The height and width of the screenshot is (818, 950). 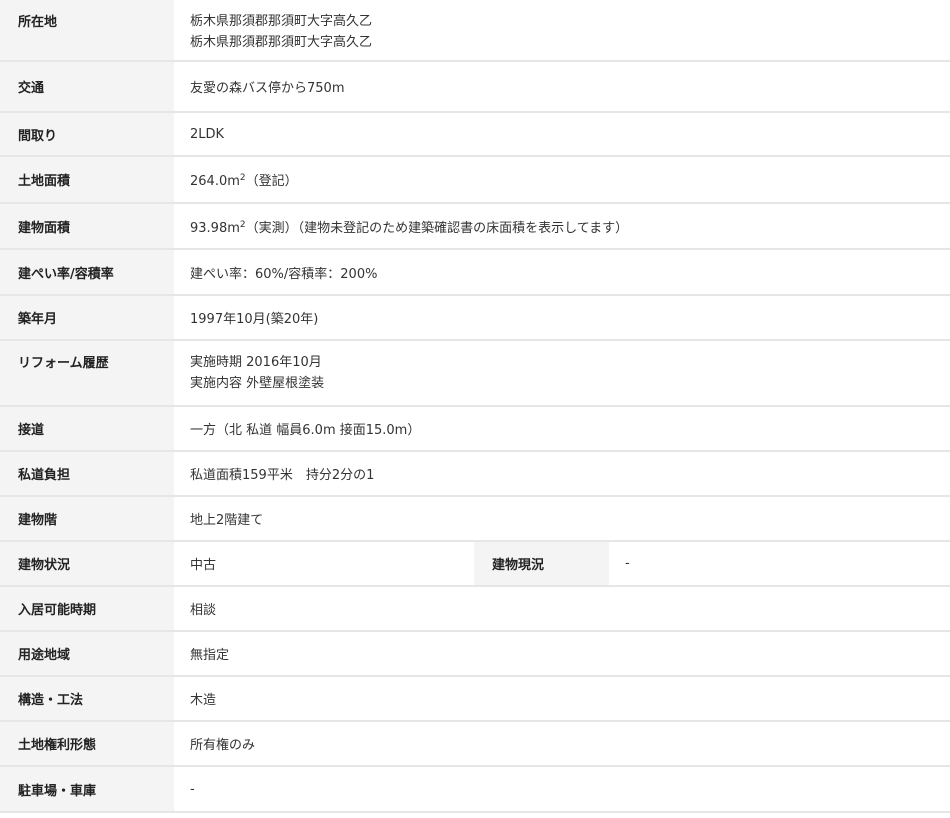 What do you see at coordinates (562, 373) in the screenshot?
I see `value-renovation: 実施時期 2016年10月 実施内容 外壁屋根塗装` at bounding box center [562, 373].